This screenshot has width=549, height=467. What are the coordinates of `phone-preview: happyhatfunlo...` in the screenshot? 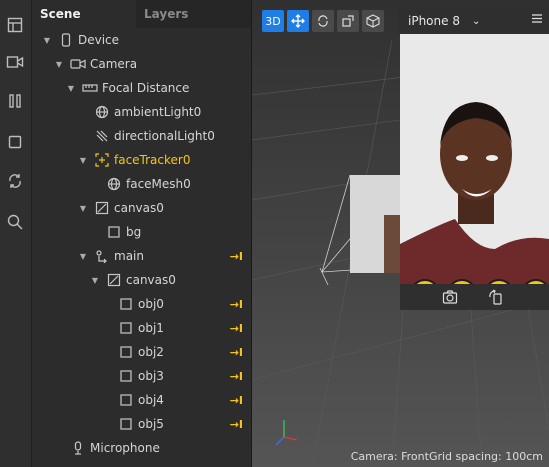 It's located at (474, 159).